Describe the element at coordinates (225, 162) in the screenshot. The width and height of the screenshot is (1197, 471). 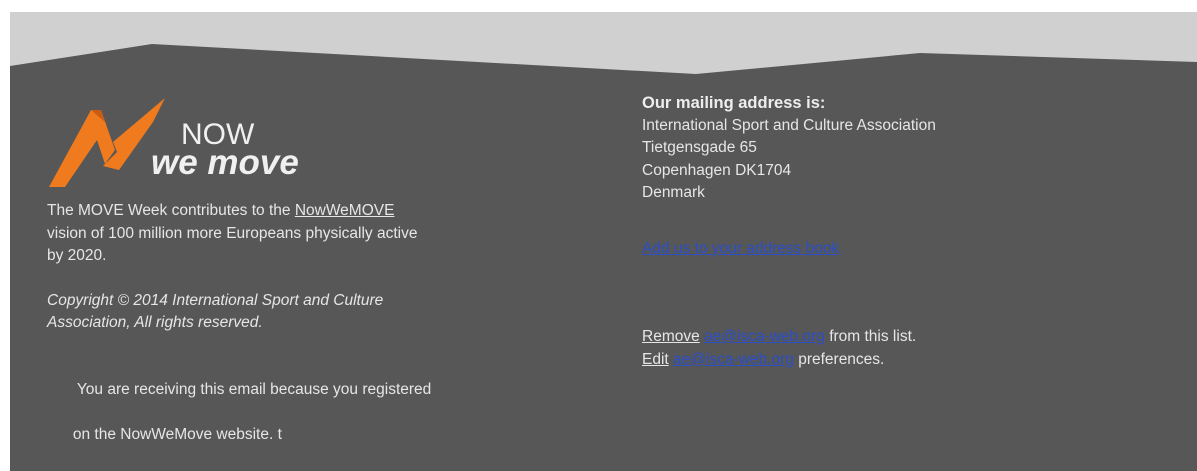
I see `logo-text-we-move: we move` at that location.